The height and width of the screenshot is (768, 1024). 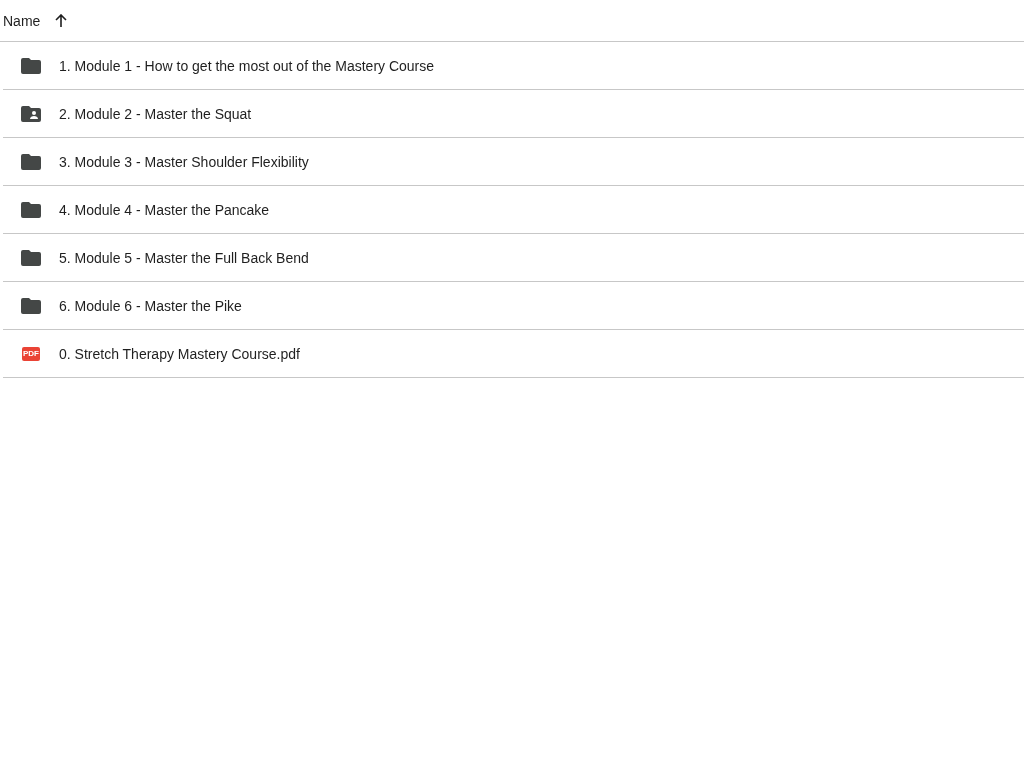 I want to click on file-name: 0. Stretch Therapy Mastery Course.pdf, so click(x=179, y=353).